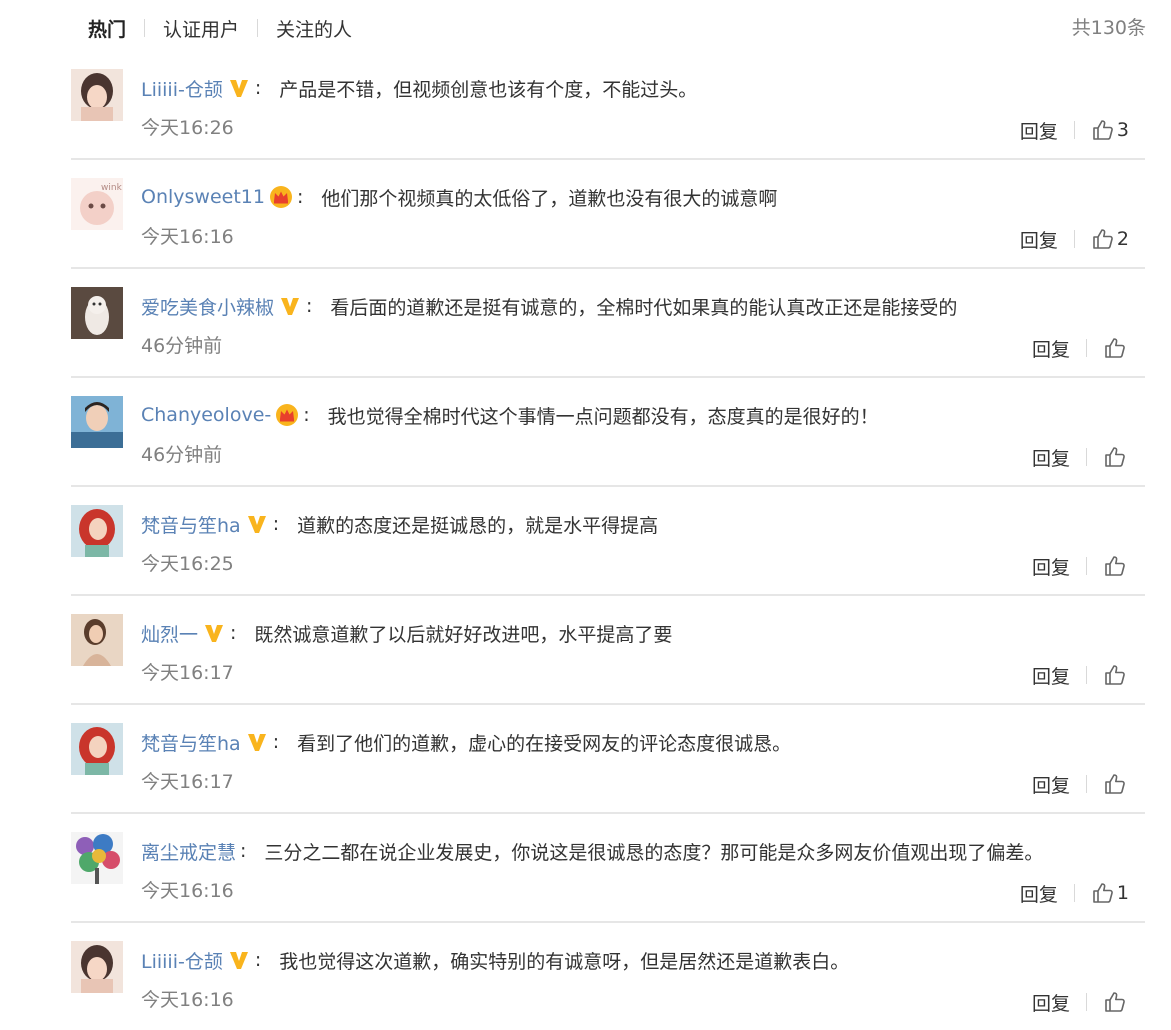 This screenshot has height=1030, width=1171. Describe the element at coordinates (564, 961) in the screenshot. I see `comment-text: 我也觉得这次道歉，确实特别的有诚意呀，但是居然还是道歉表白。` at that location.